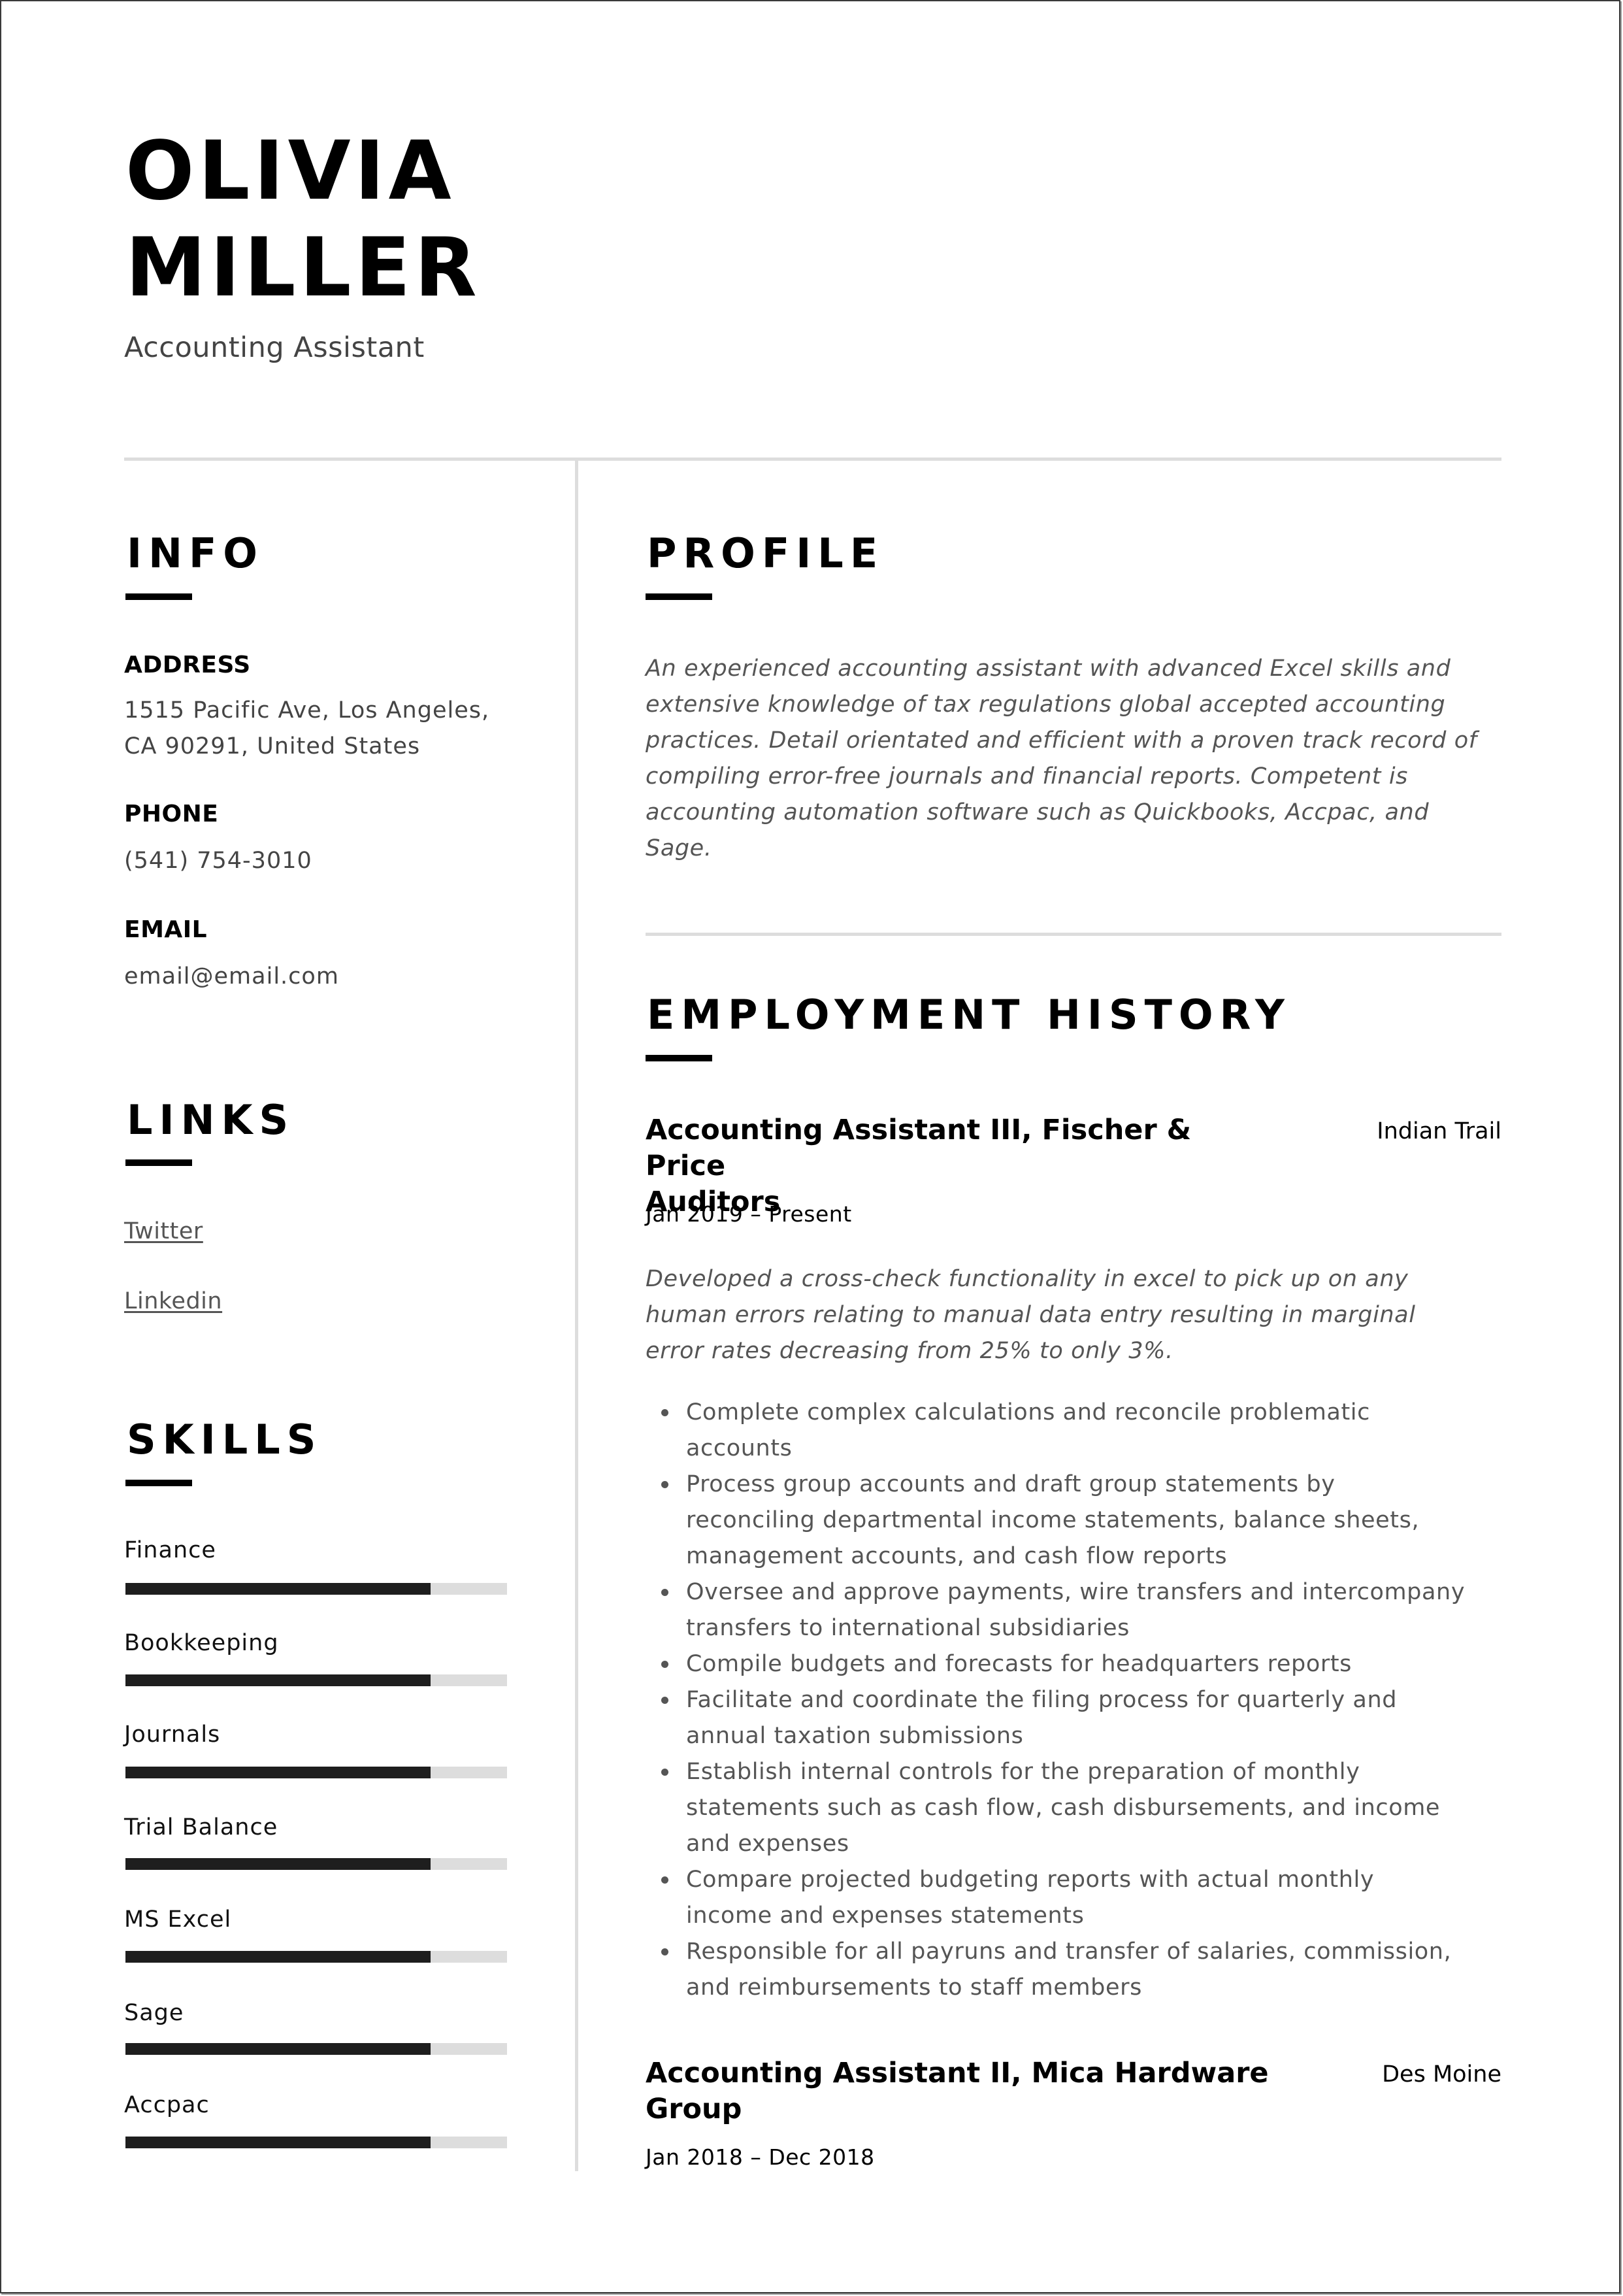  Describe the element at coordinates (272, 746) in the screenshot. I see `address-line-2: CA 90291, United States` at that location.